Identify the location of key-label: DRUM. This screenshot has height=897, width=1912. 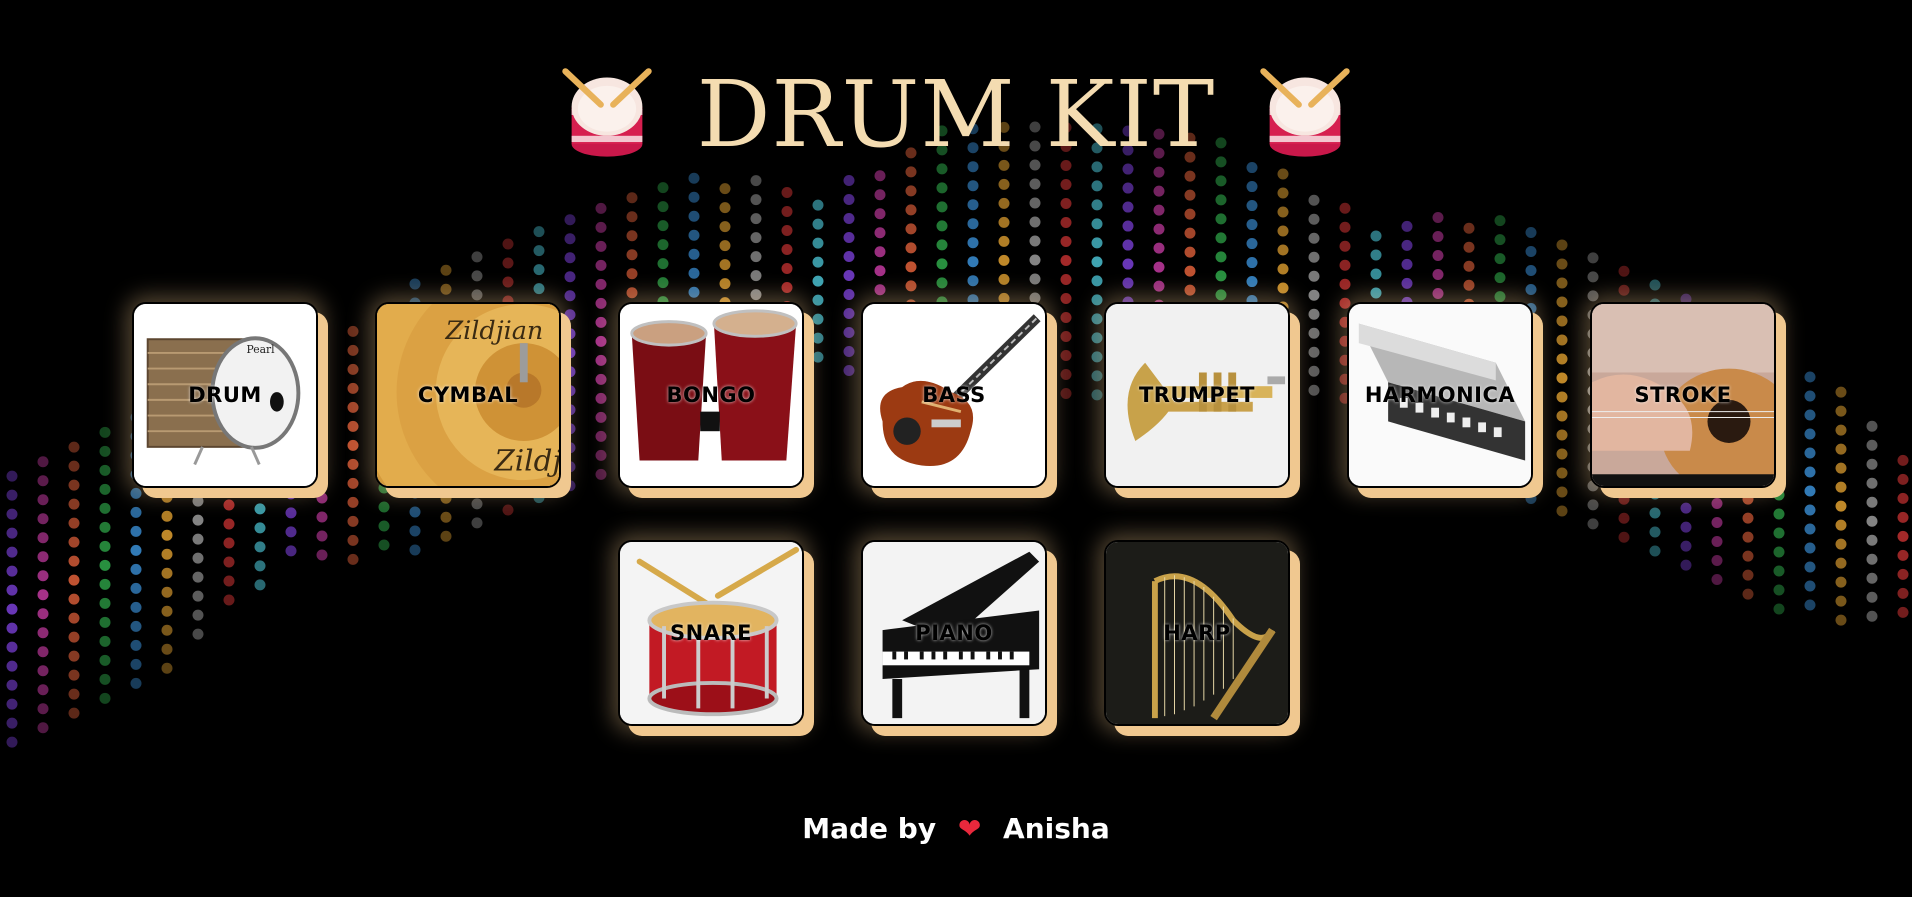
(225, 395).